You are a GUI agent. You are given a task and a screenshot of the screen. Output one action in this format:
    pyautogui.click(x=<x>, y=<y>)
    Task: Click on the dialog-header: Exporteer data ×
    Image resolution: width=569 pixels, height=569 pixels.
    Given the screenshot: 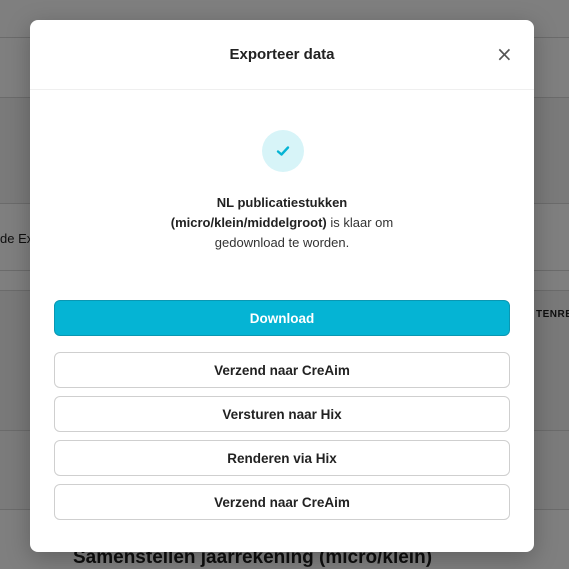 What is the action you would take?
    pyautogui.click(x=282, y=55)
    